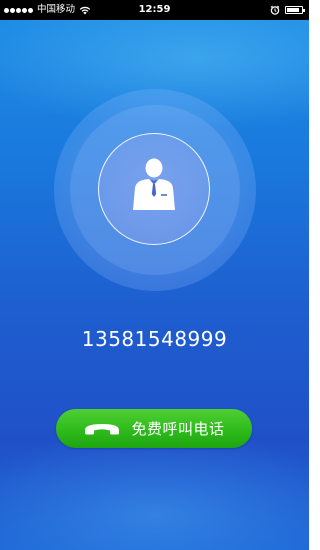 Image resolution: width=320 pixels, height=550 pixels. What do you see at coordinates (295, 10) in the screenshot?
I see `battery-icon` at bounding box center [295, 10].